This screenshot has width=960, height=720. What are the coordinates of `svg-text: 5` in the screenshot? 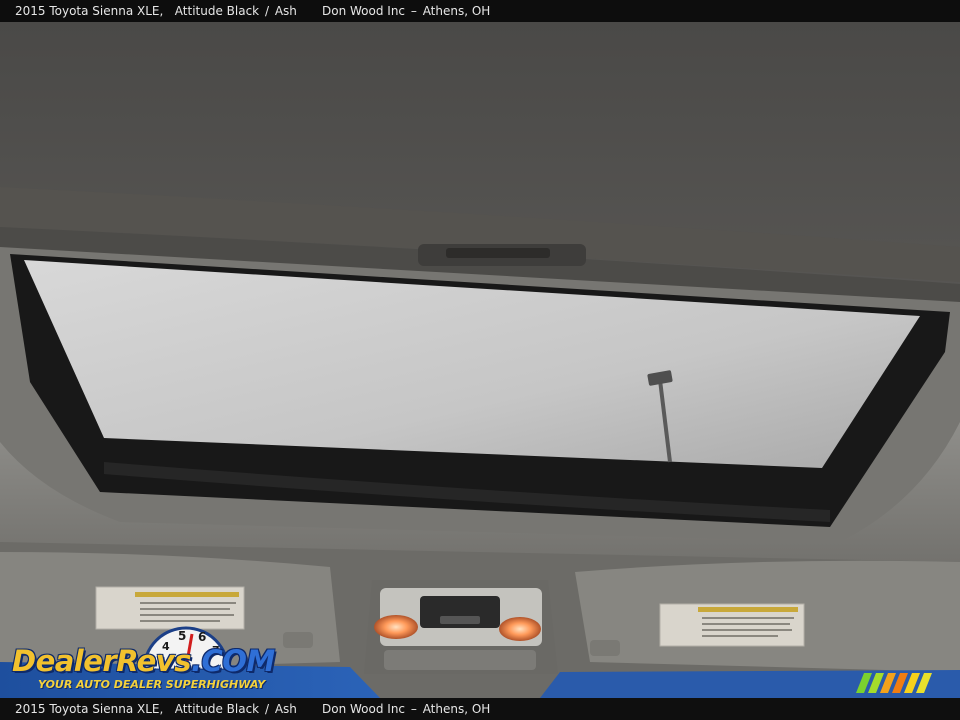 It's located at (182, 636).